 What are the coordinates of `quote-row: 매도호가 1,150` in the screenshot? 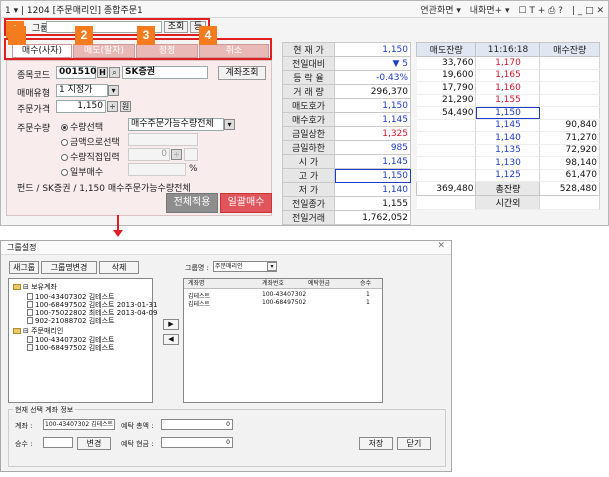 It's located at (346, 105).